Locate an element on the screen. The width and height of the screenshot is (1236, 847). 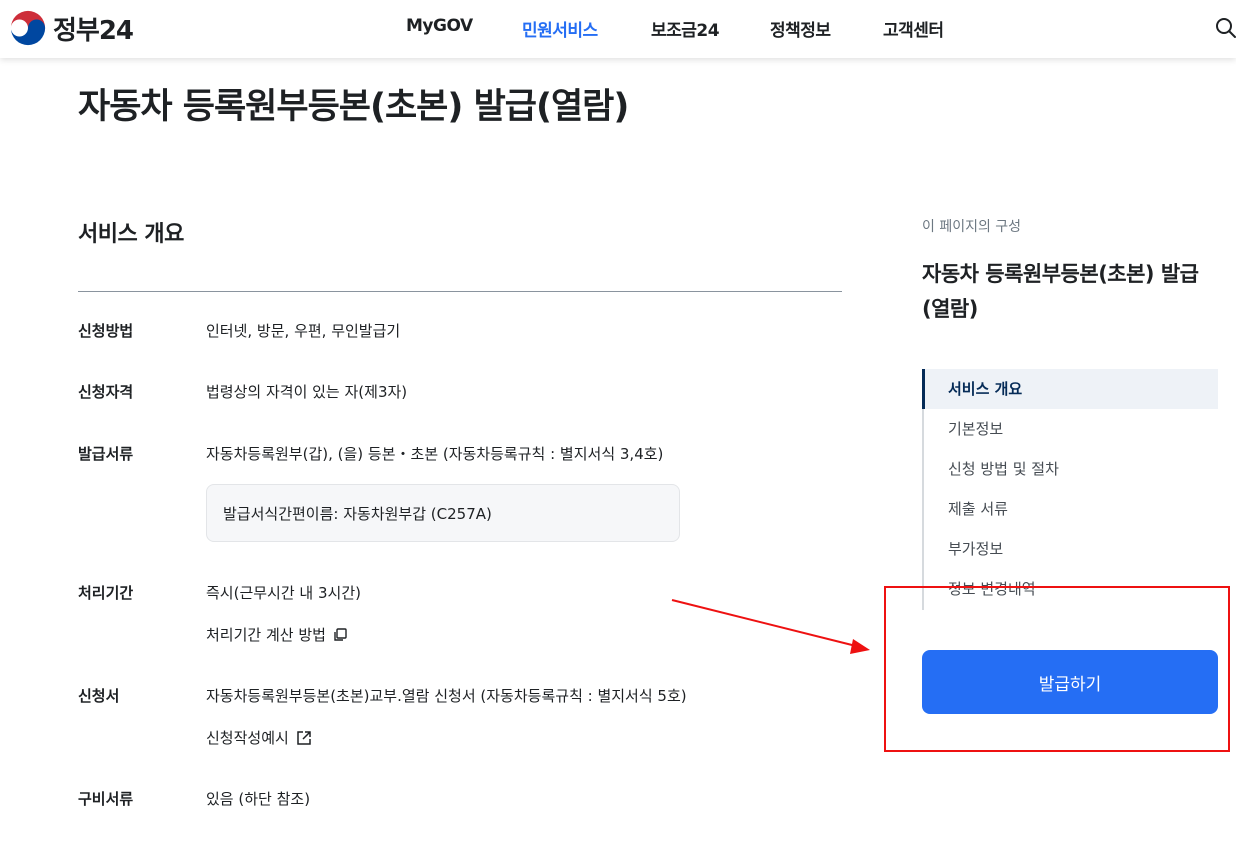
global-header: 정부24 MyGOV 민원서비스 보조금24 정책정보 고객센터 is located at coordinates (618, 29).